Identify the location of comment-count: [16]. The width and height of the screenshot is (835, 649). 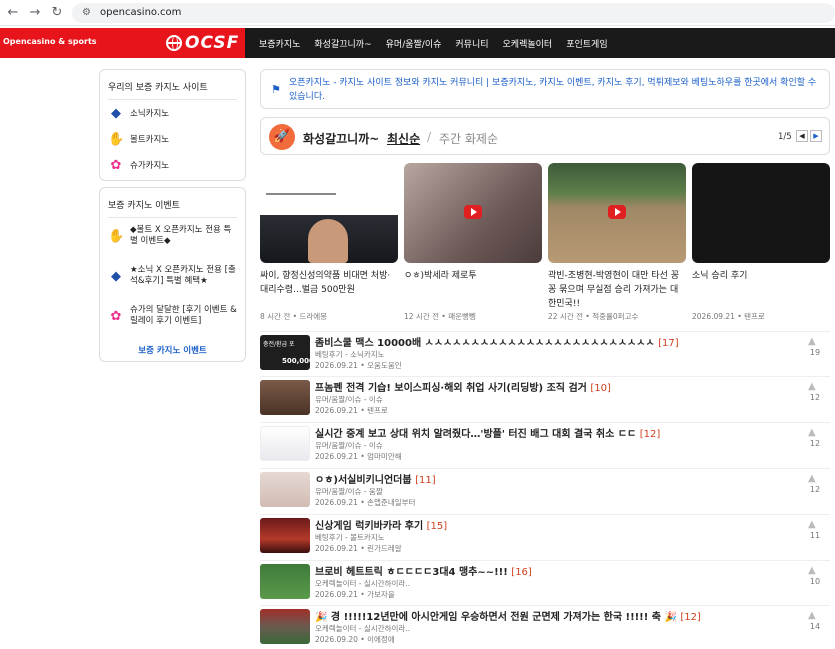
(521, 572).